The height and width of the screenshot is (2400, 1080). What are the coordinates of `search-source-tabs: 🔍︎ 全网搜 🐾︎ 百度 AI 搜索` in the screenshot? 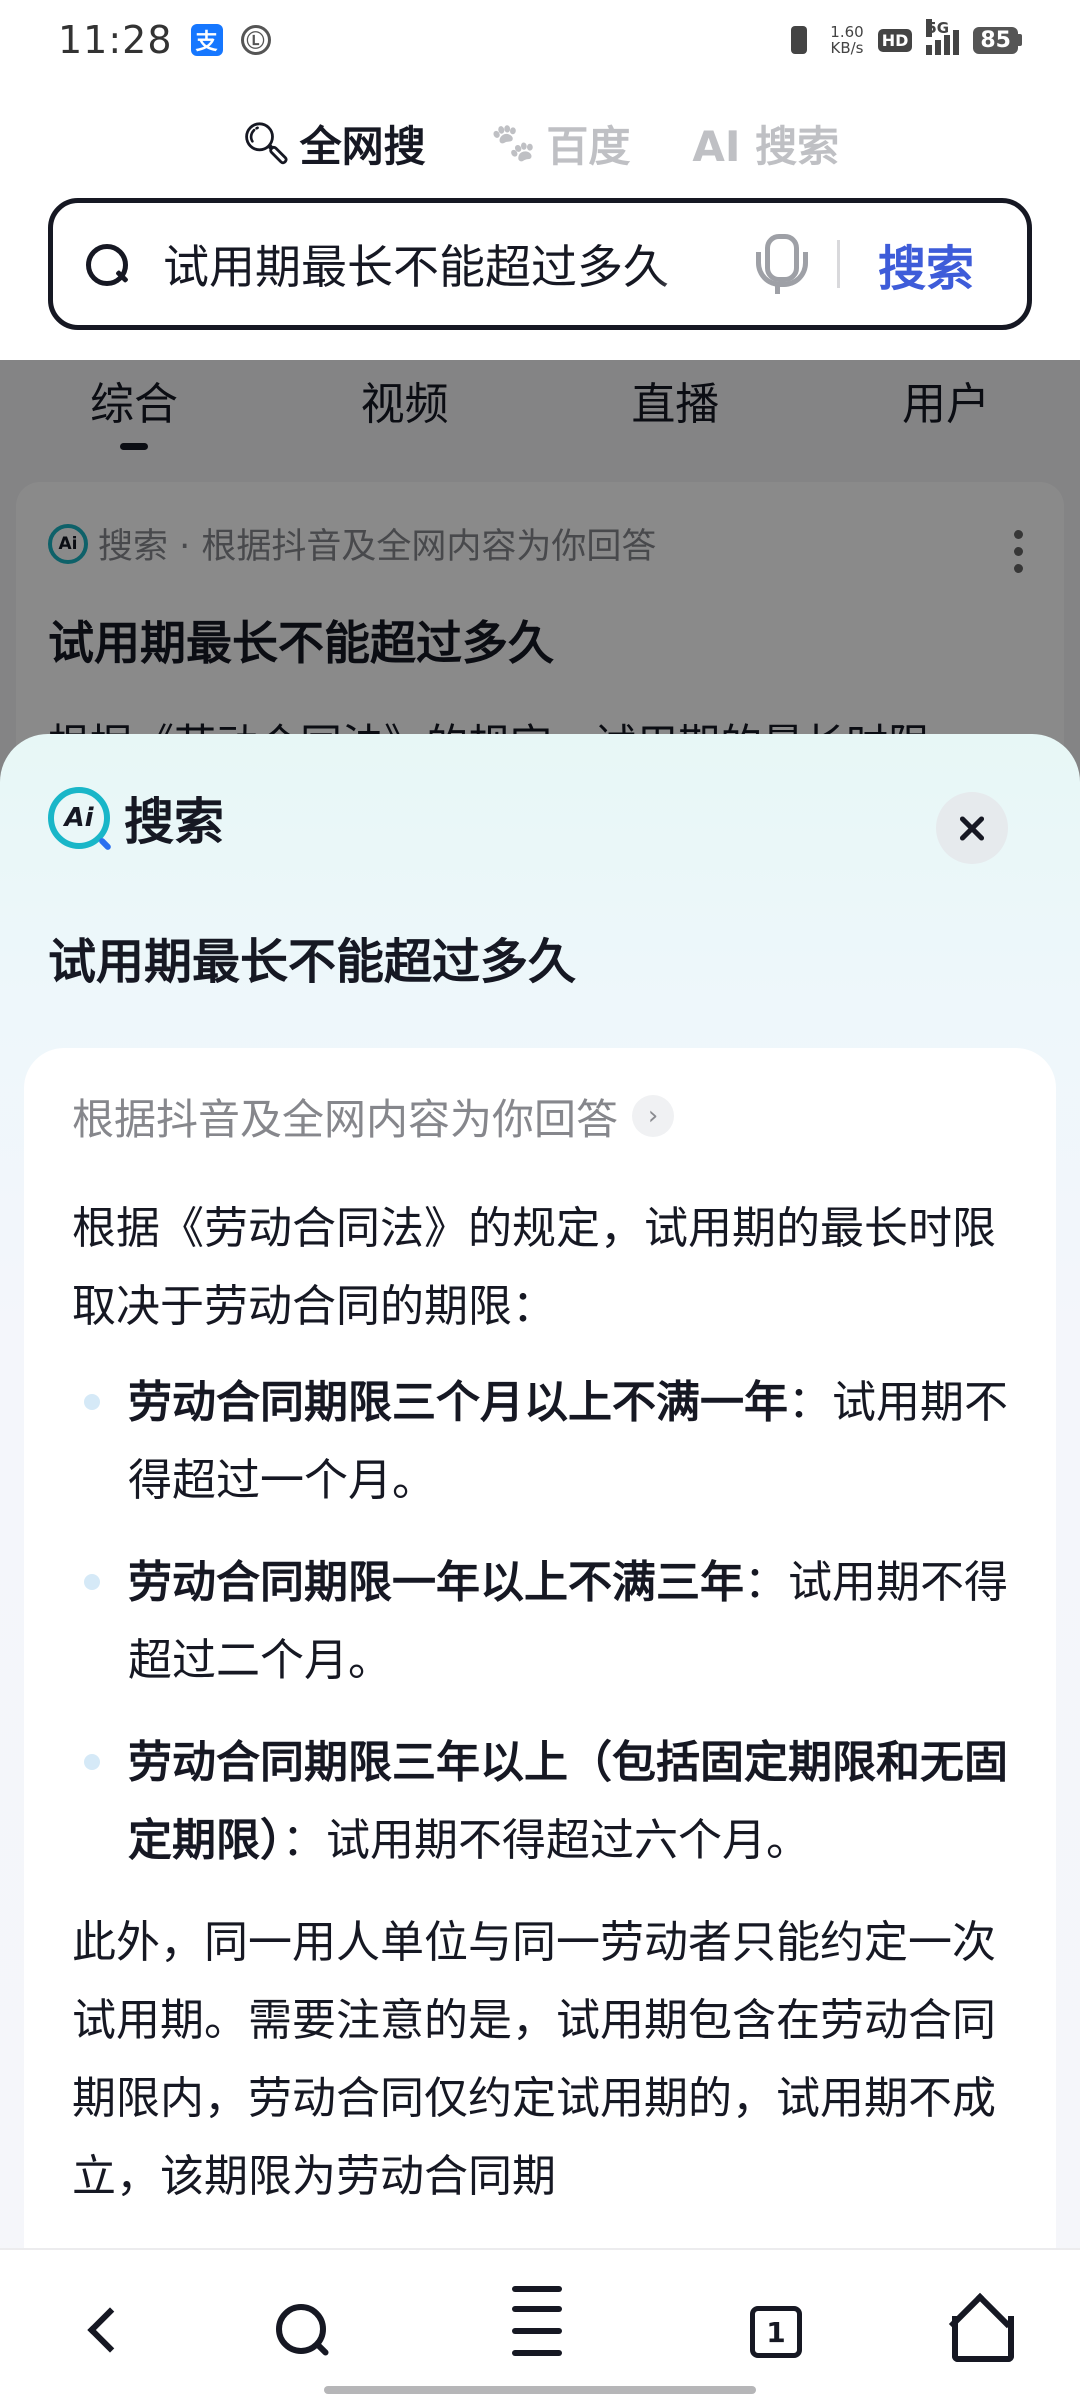 It's located at (540, 143).